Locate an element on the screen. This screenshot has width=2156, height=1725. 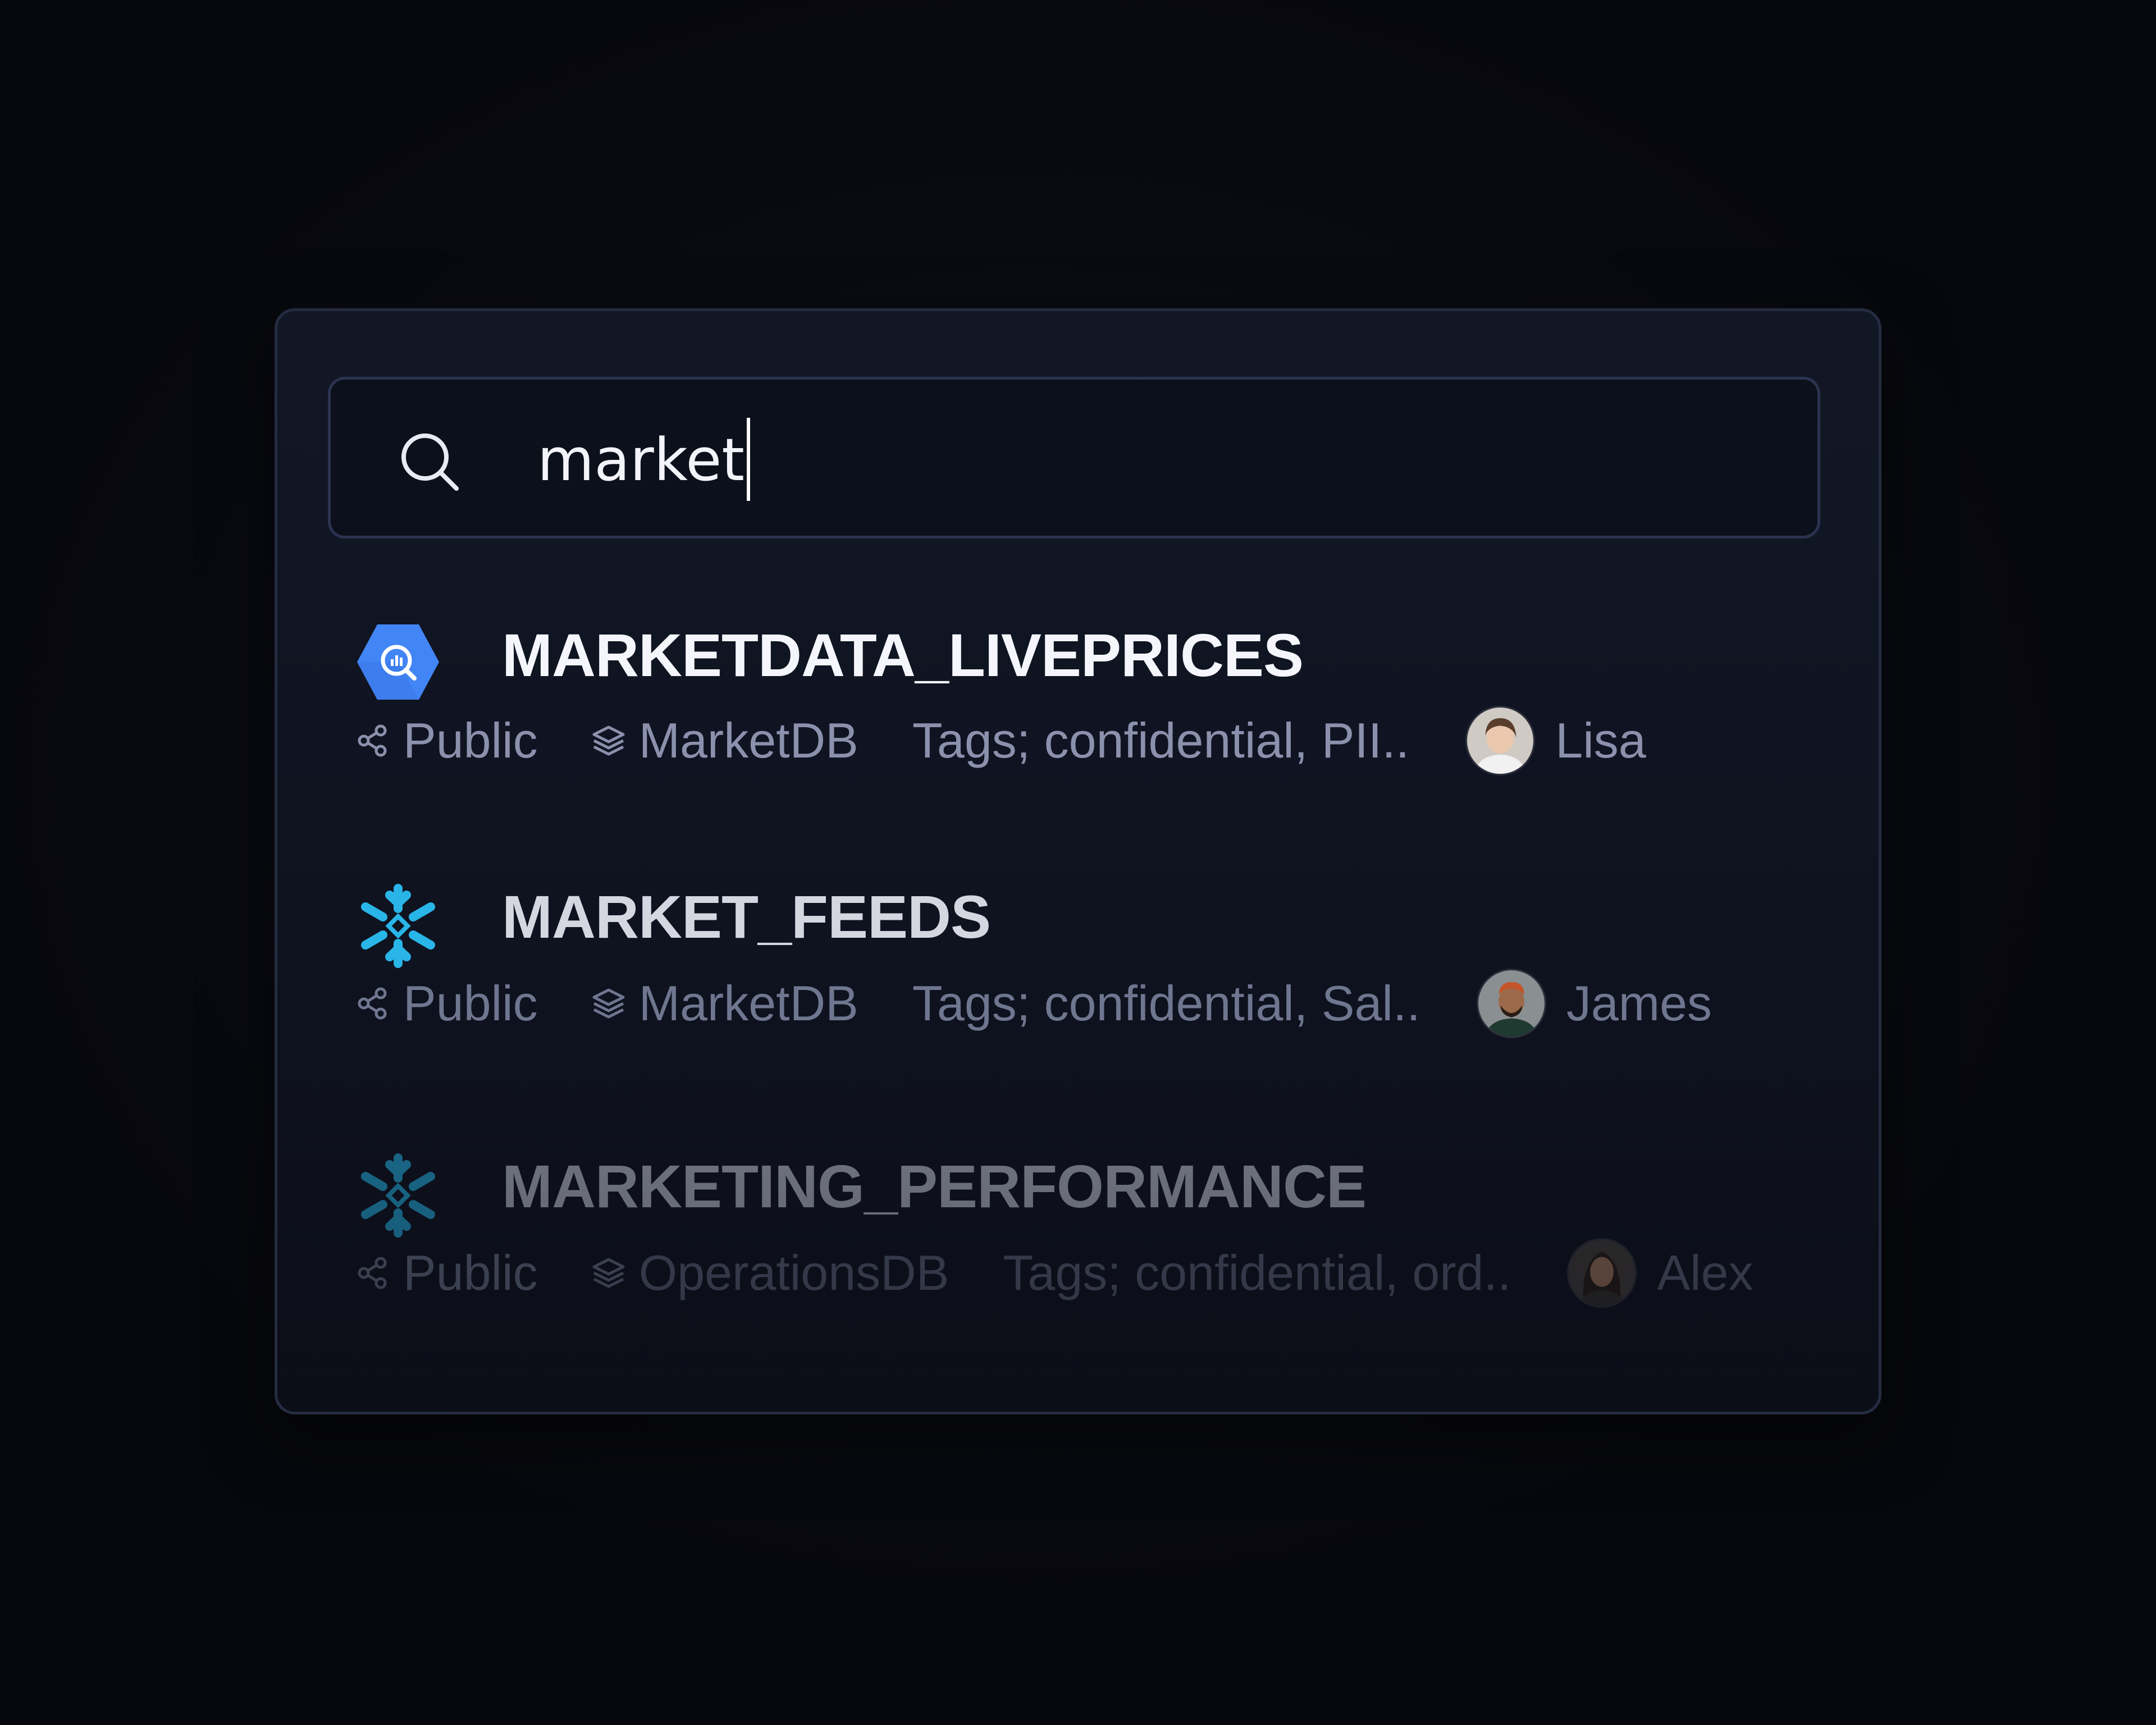
tags: Tags; confidential, Sal.. is located at coordinates (1166, 1003).